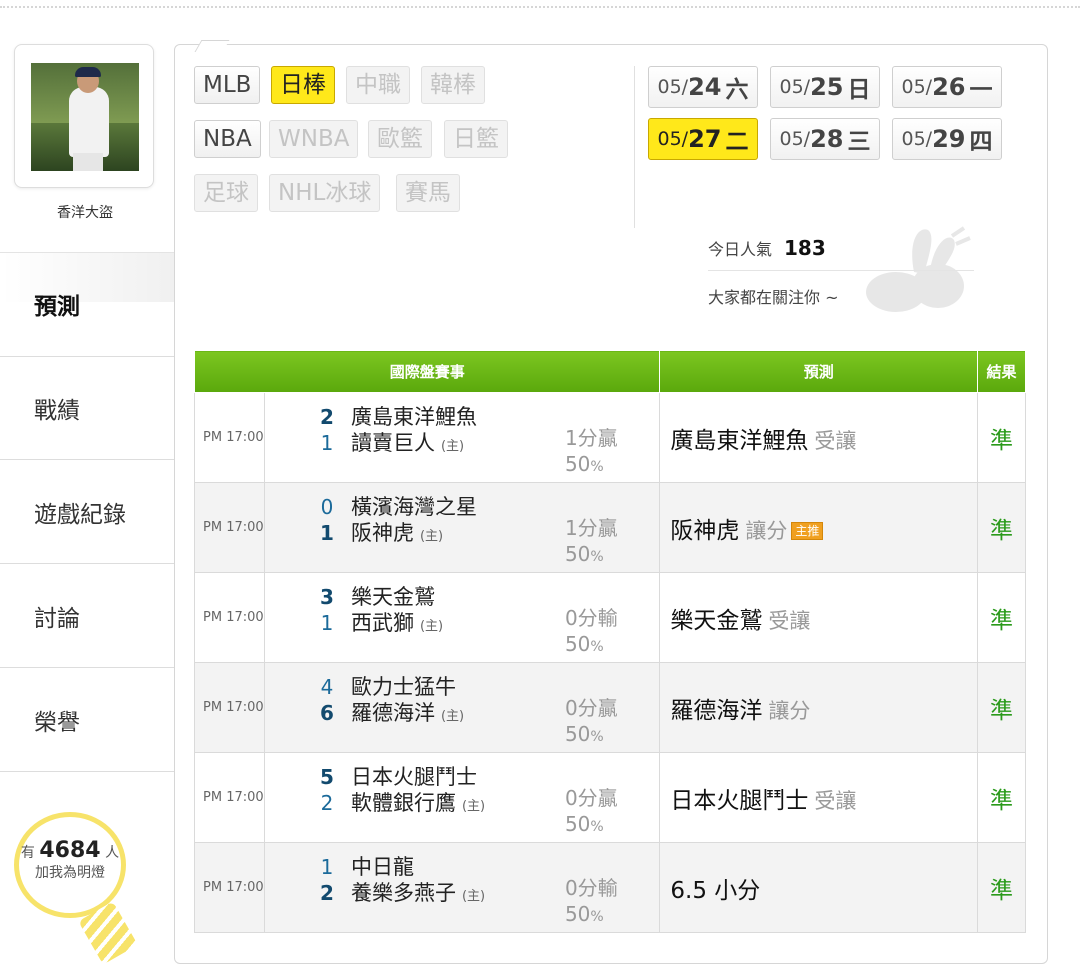  Describe the element at coordinates (819, 887) in the screenshot. I see `prediction-cell: 6.5 小分` at that location.